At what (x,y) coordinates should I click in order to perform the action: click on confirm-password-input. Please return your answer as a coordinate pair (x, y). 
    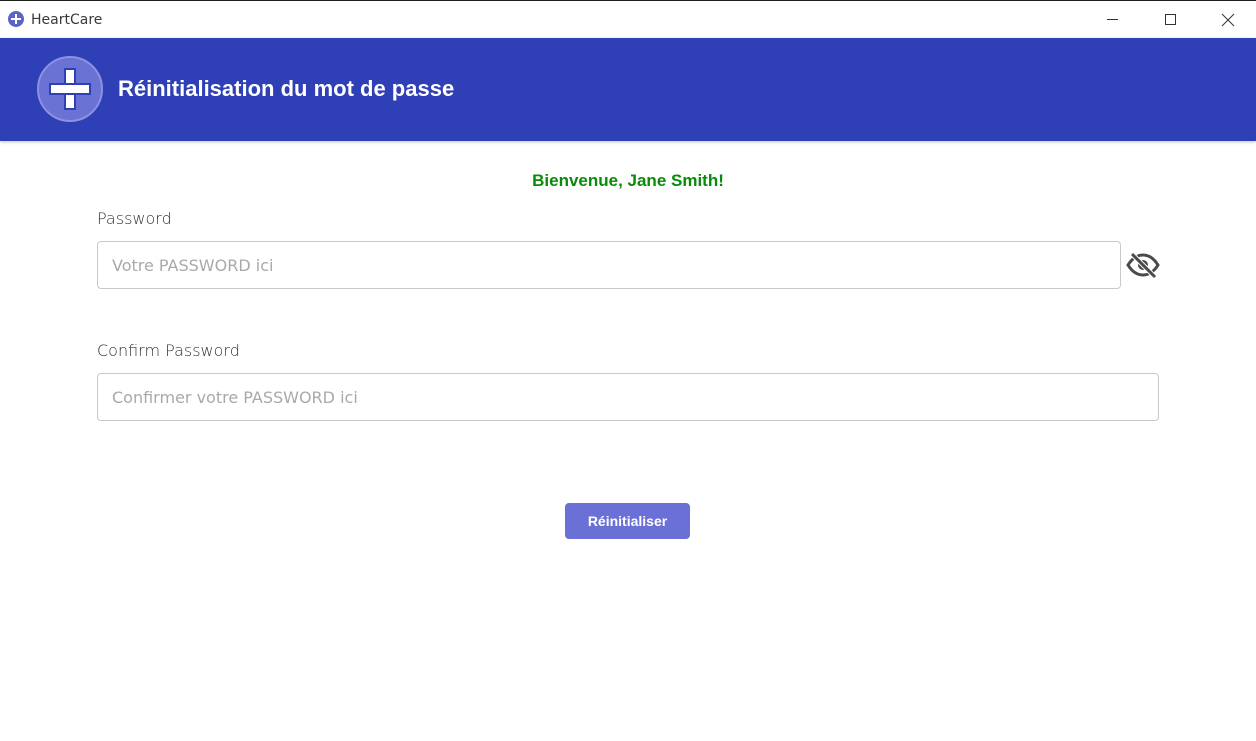
    Looking at the image, I should click on (628, 397).